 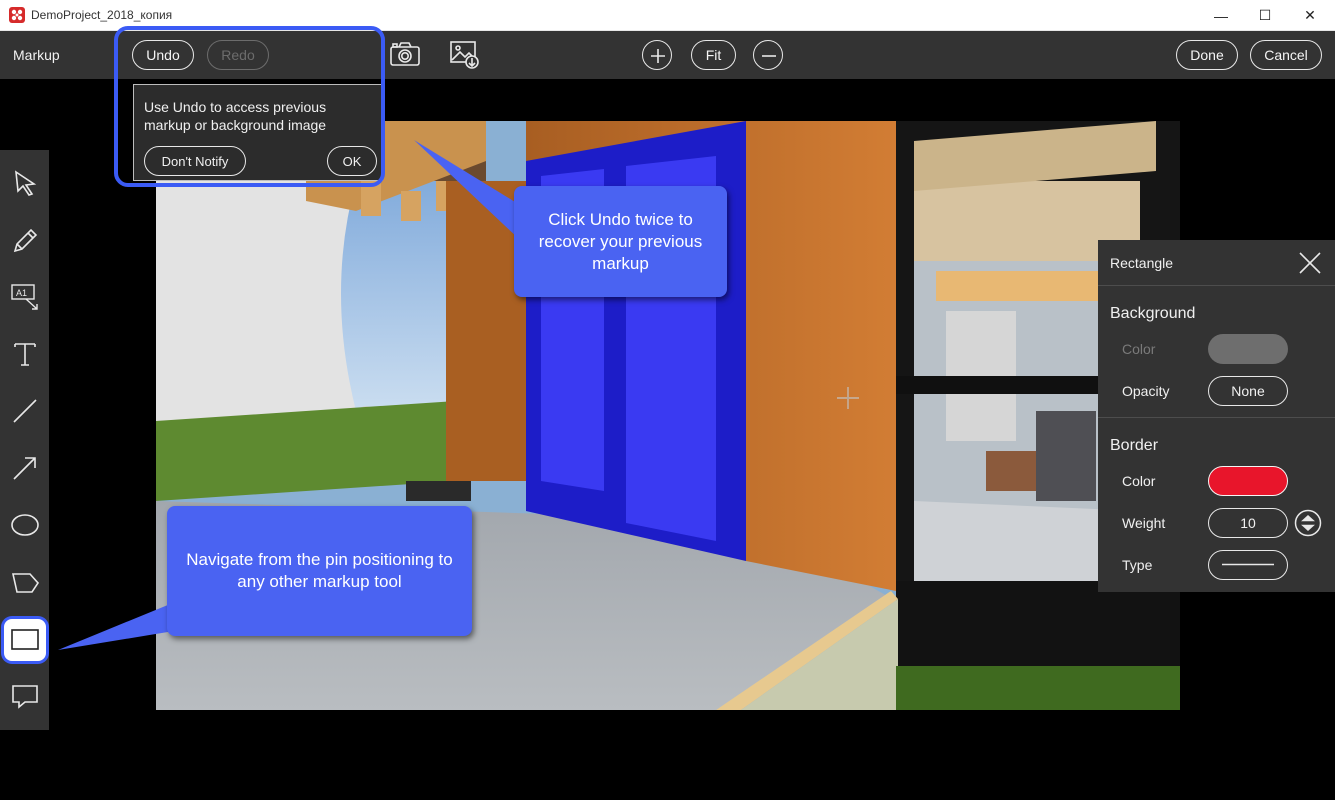 I want to click on panel-header: Rectangle, so click(x=1216, y=263).